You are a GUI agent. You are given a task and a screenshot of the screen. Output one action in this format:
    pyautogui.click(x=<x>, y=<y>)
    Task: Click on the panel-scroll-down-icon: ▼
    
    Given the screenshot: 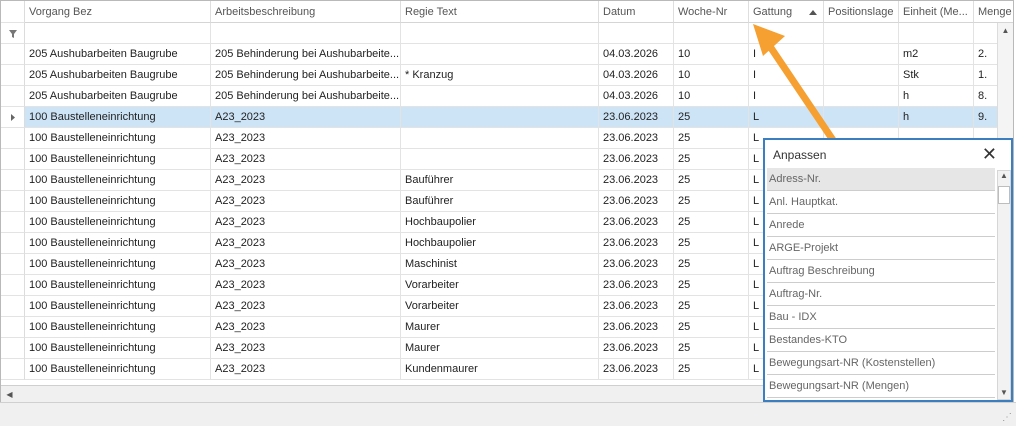 What is the action you would take?
    pyautogui.click(x=1004, y=392)
    